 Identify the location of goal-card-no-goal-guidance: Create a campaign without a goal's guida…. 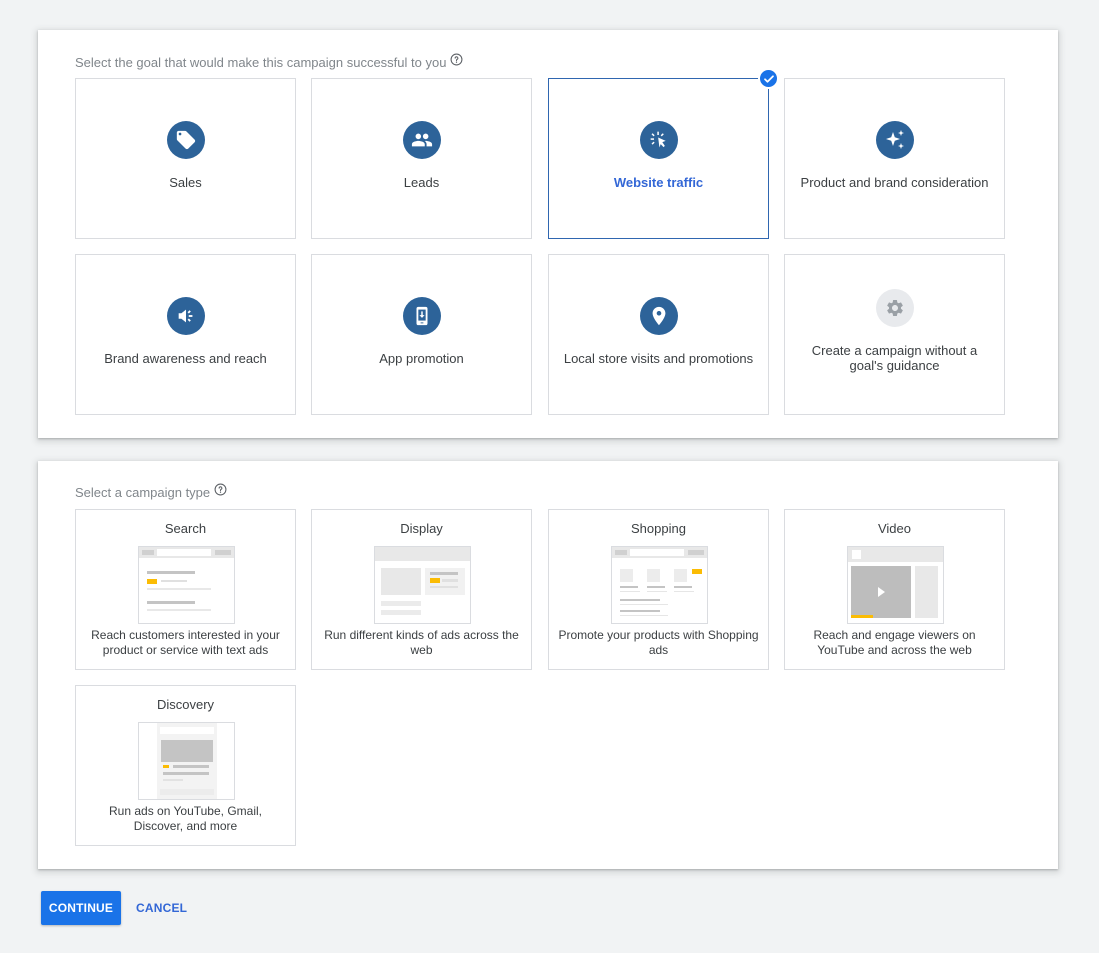
(894, 334).